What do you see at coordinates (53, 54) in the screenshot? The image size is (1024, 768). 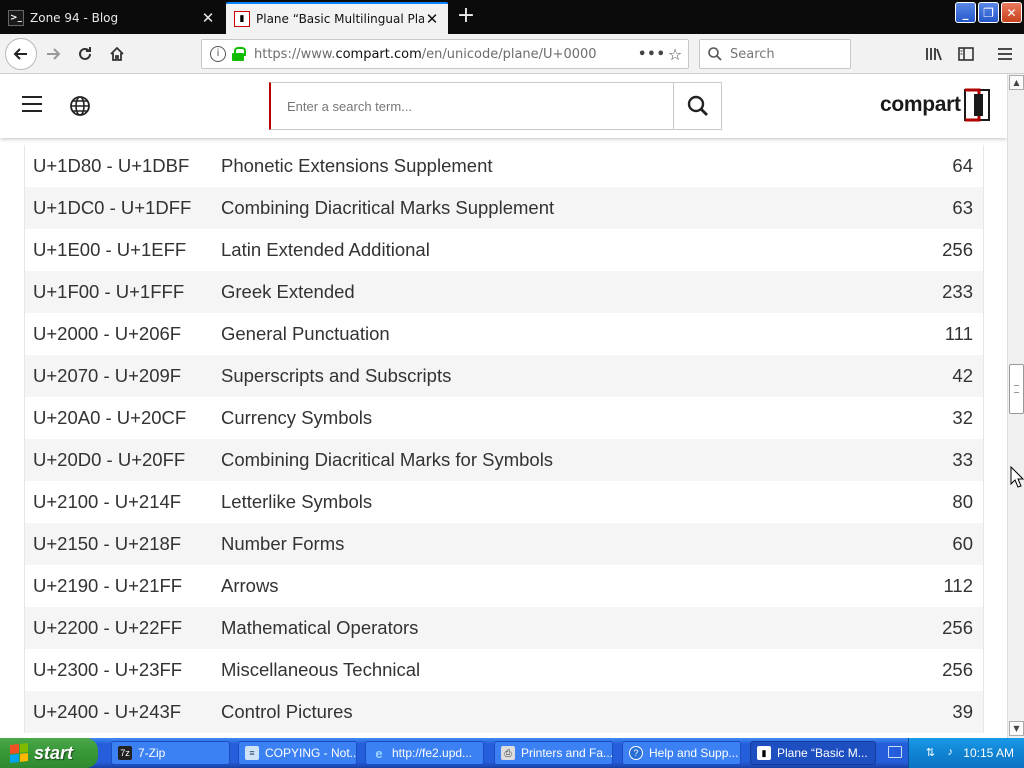 I see `forward-button` at bounding box center [53, 54].